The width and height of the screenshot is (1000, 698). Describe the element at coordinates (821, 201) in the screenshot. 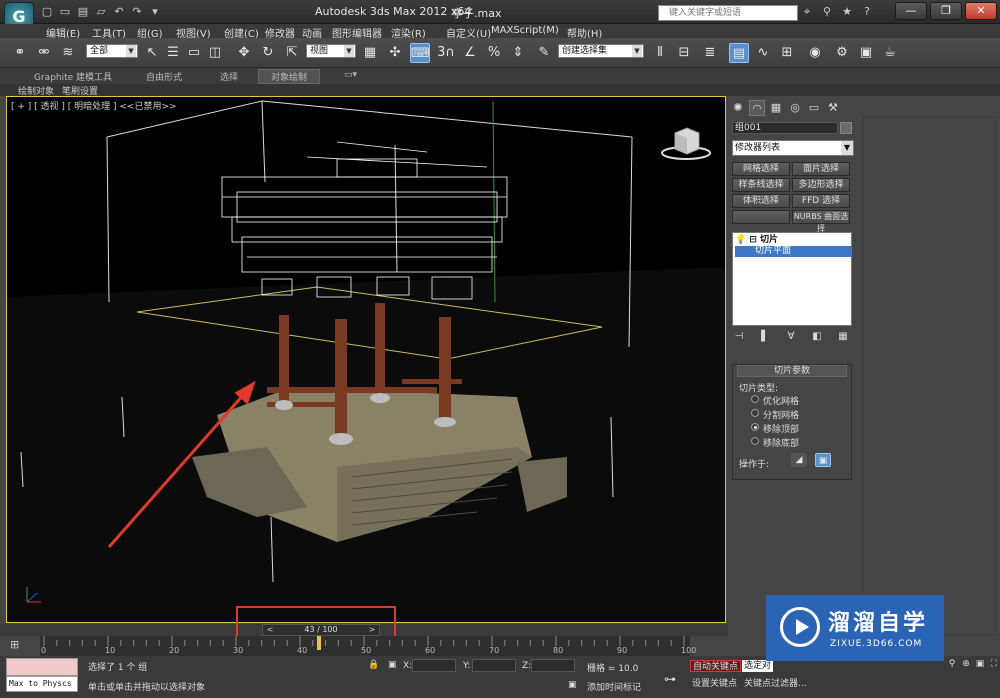

I see `ffd-select-button: FFD 选择` at that location.